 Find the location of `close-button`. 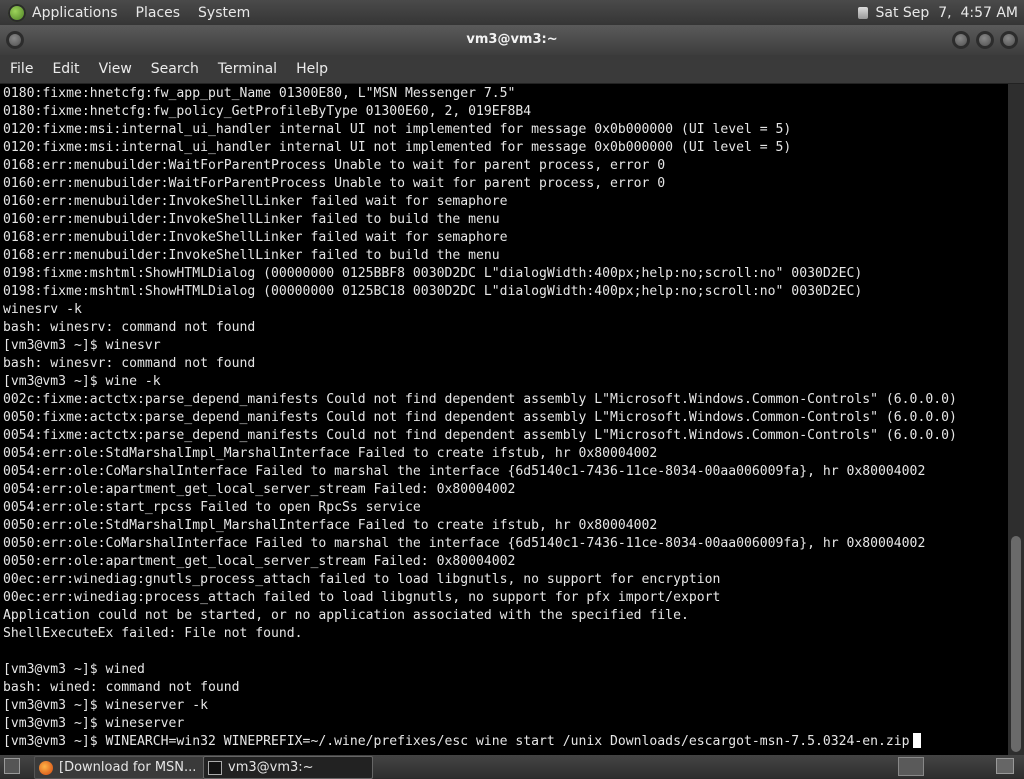

close-button is located at coordinates (1009, 40).